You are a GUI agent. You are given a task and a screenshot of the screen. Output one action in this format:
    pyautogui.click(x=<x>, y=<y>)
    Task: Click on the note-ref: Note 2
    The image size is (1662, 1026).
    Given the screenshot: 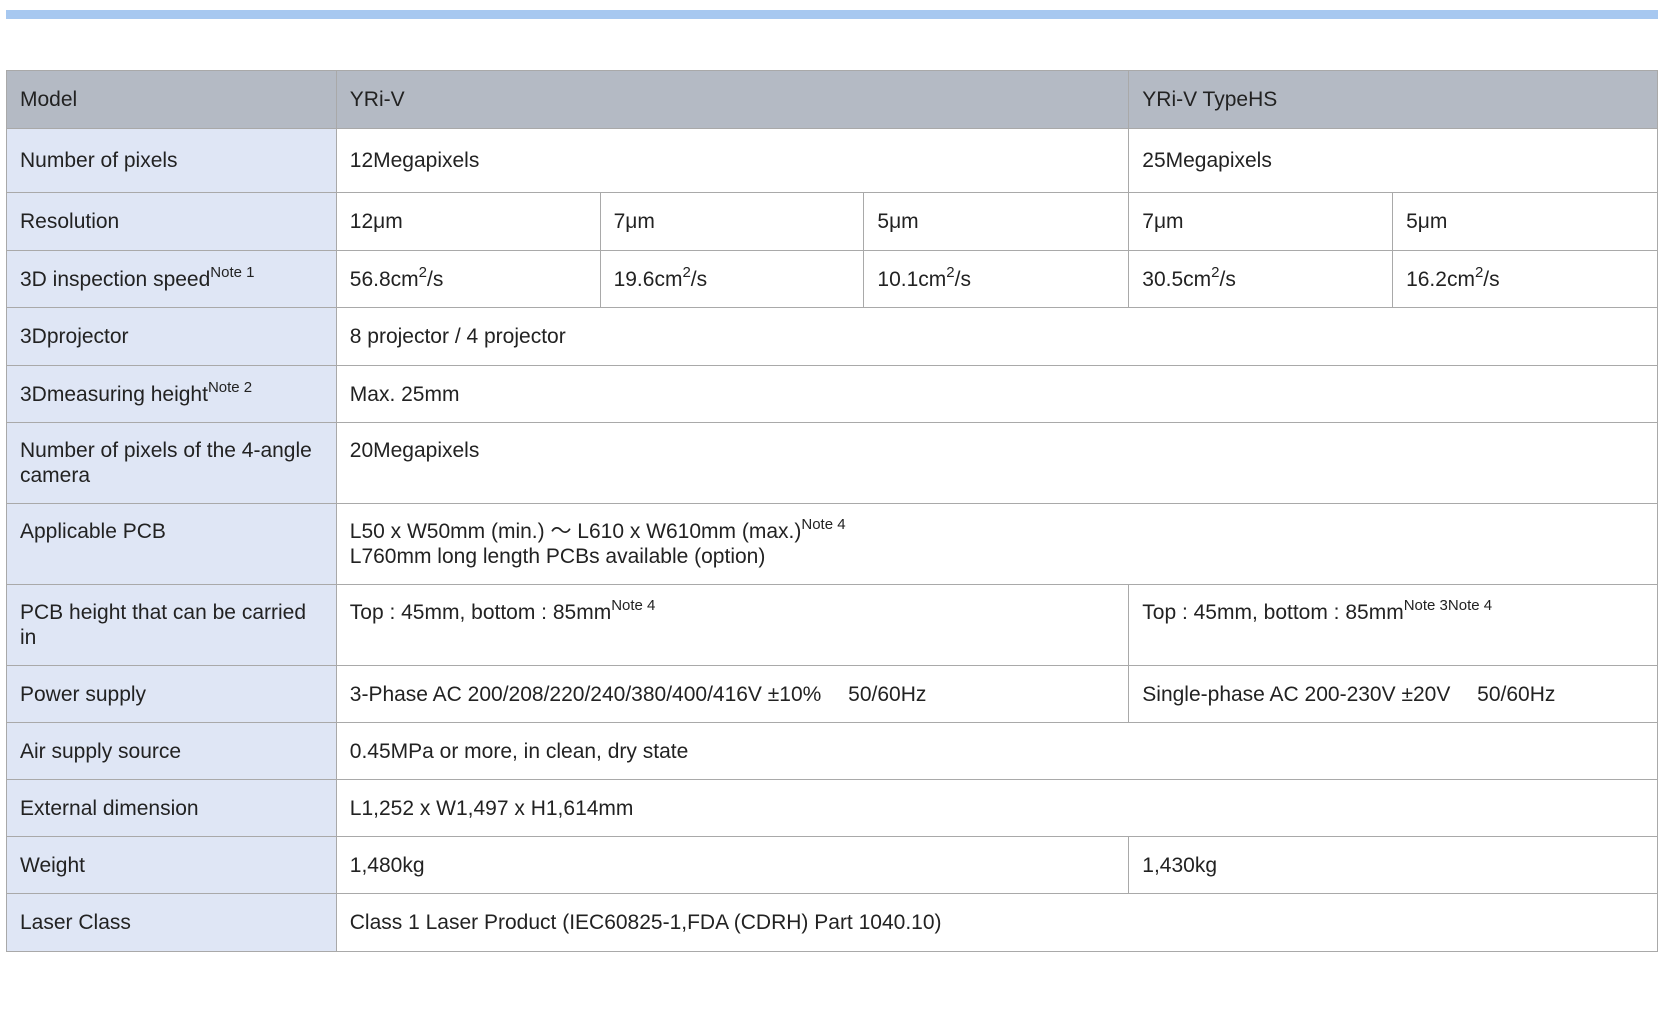 What is the action you would take?
    pyautogui.click(x=230, y=387)
    